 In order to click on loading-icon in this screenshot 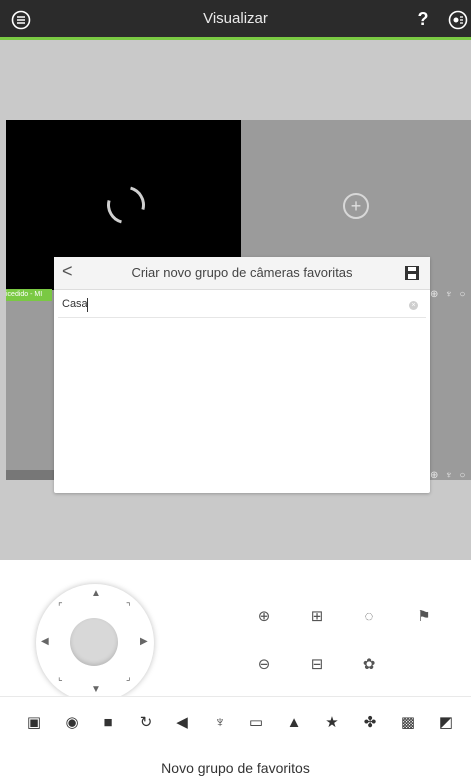, I will do `click(126, 205)`.